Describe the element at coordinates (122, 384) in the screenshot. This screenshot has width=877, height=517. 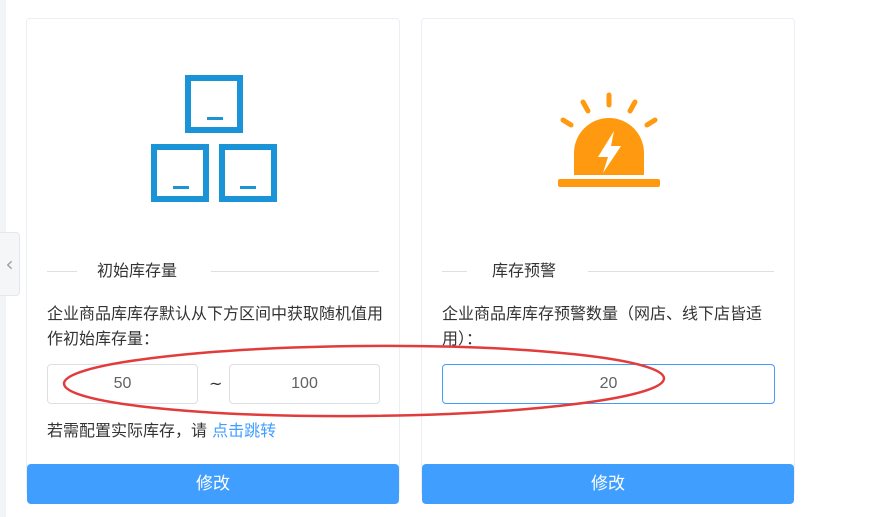
I see `range-min-input: 50` at that location.